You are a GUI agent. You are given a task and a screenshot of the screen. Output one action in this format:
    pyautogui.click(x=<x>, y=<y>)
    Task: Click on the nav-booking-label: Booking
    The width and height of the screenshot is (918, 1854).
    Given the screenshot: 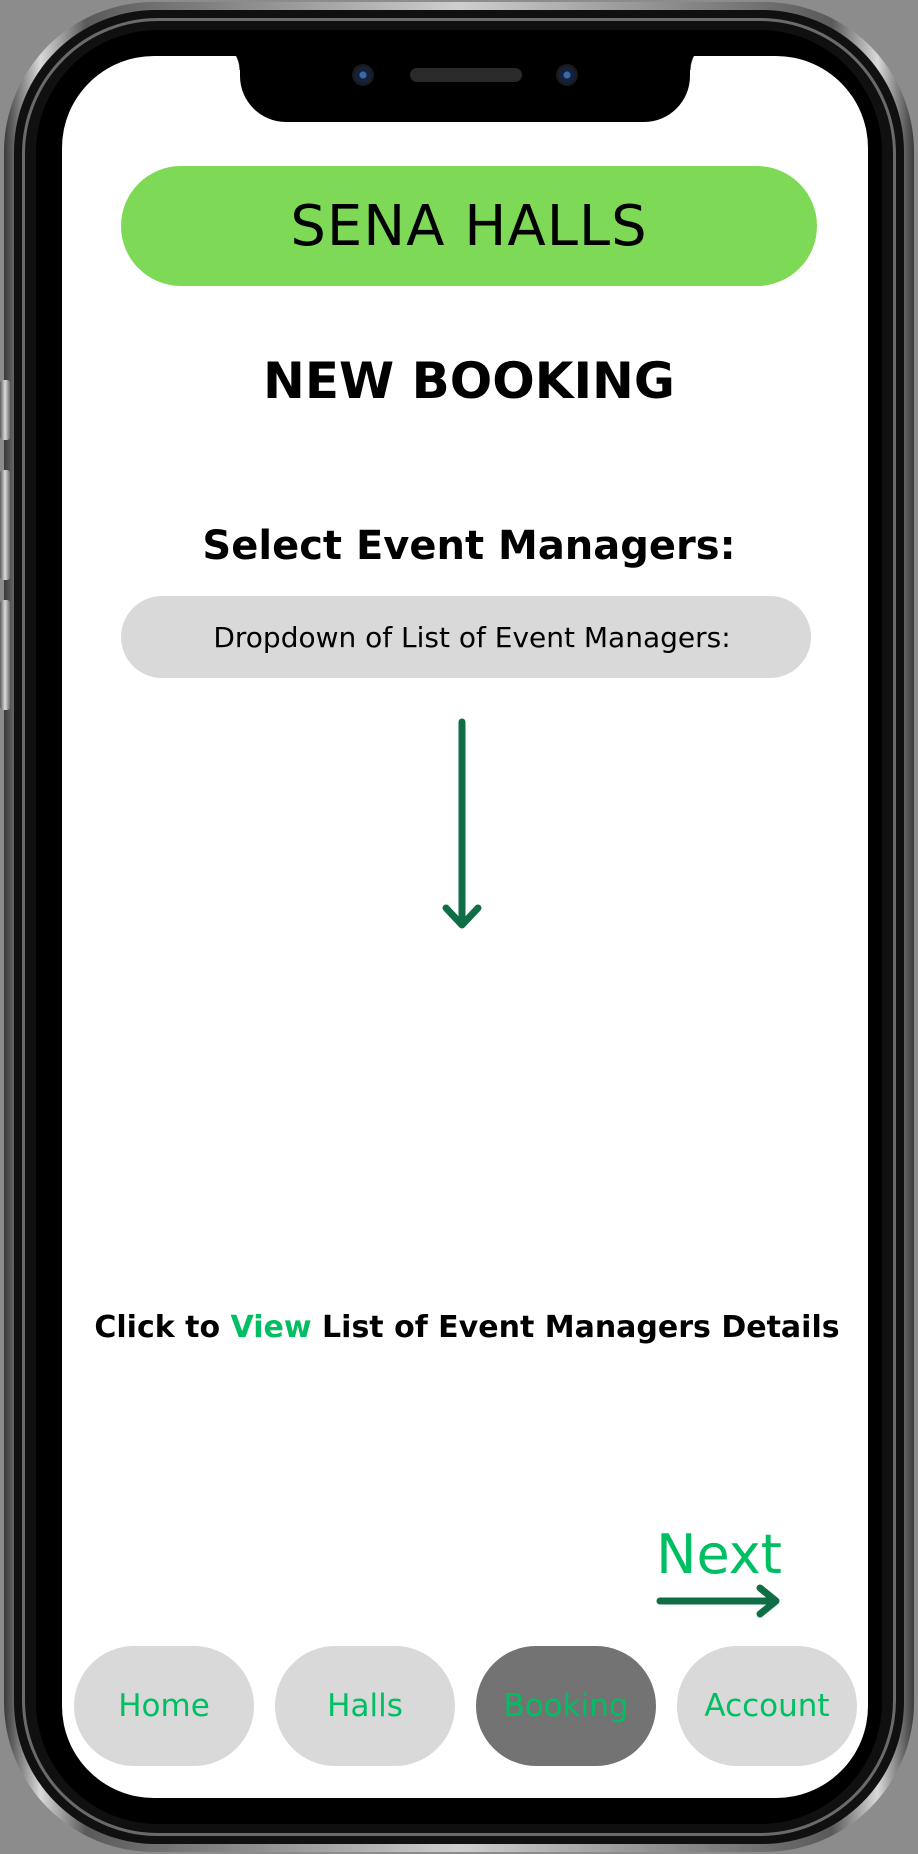 What is the action you would take?
    pyautogui.click(x=566, y=1706)
    